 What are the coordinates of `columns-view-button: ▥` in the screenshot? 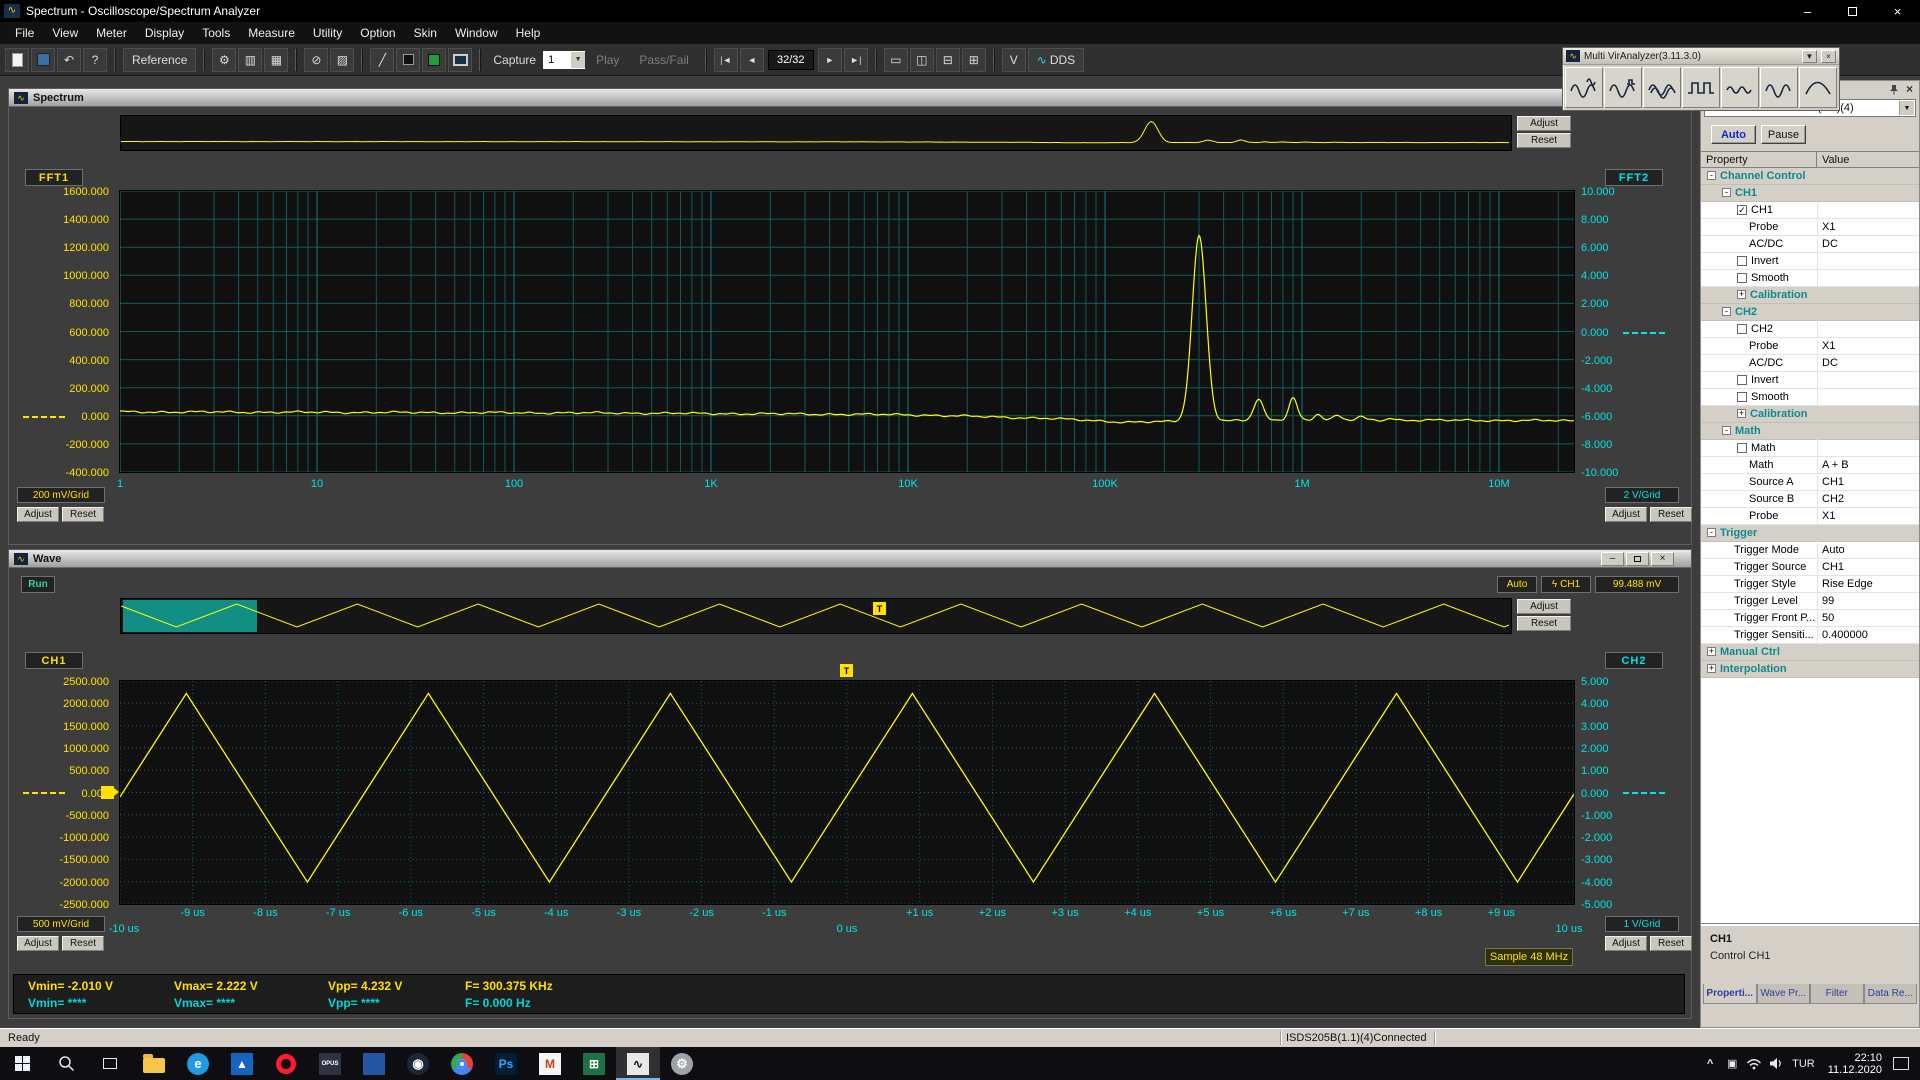 It's located at (250, 59).